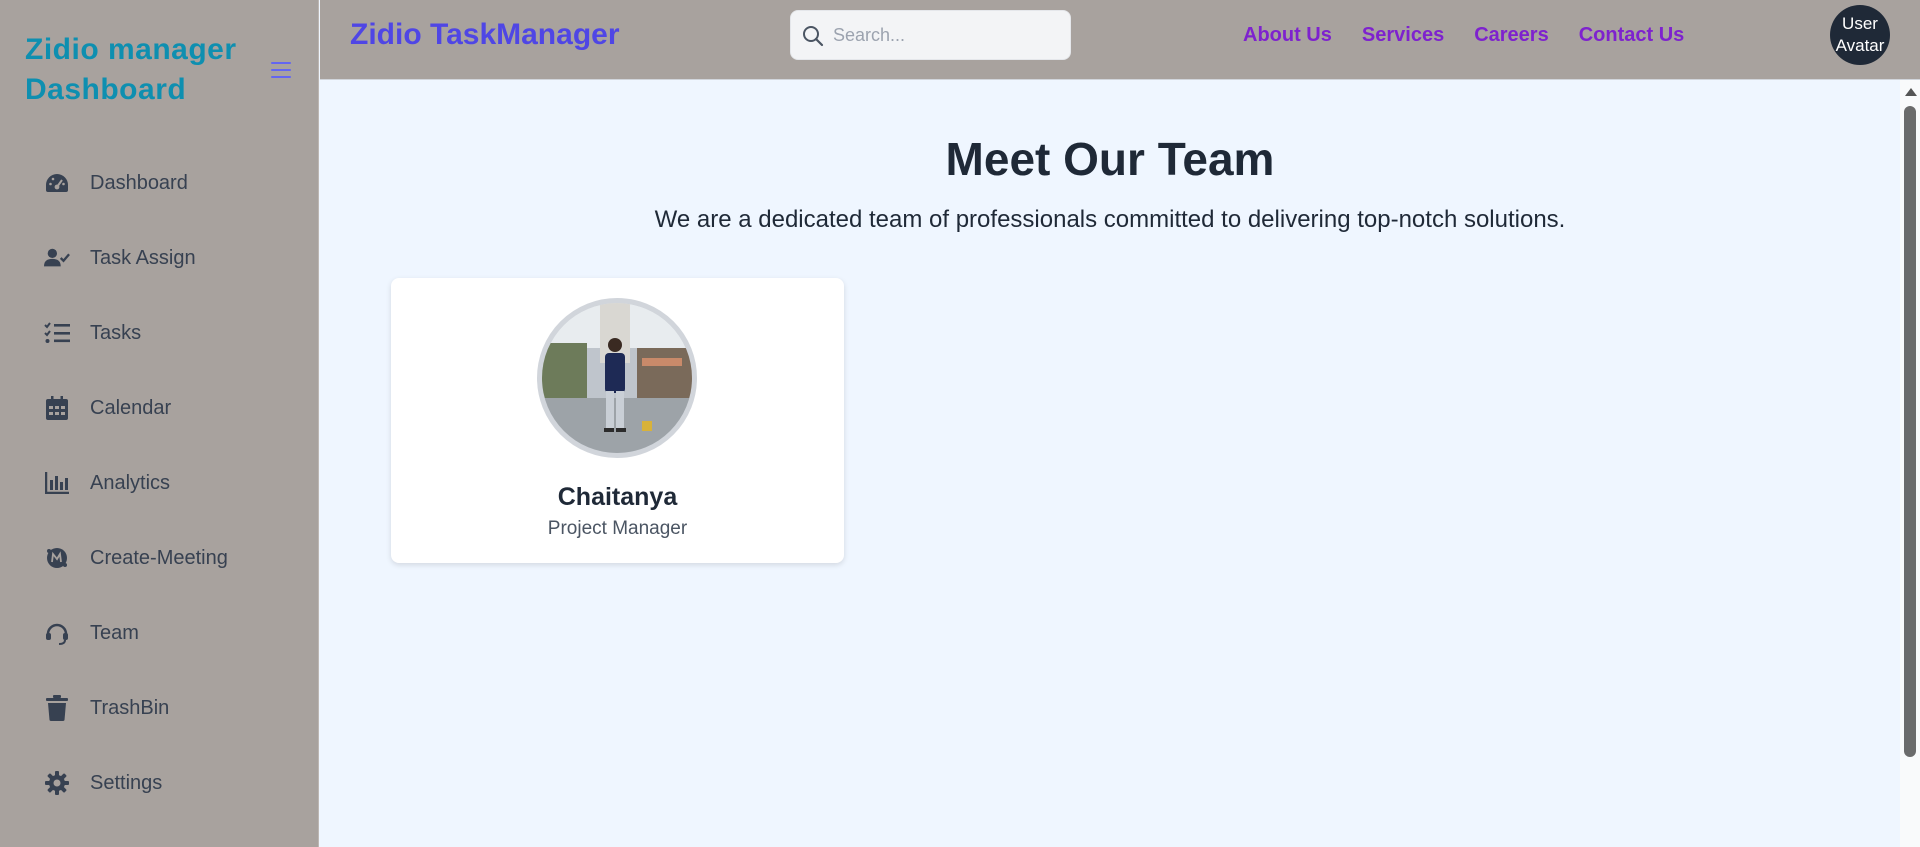 This screenshot has height=847, width=1920. I want to click on nav-link-services: Services, so click(1403, 35).